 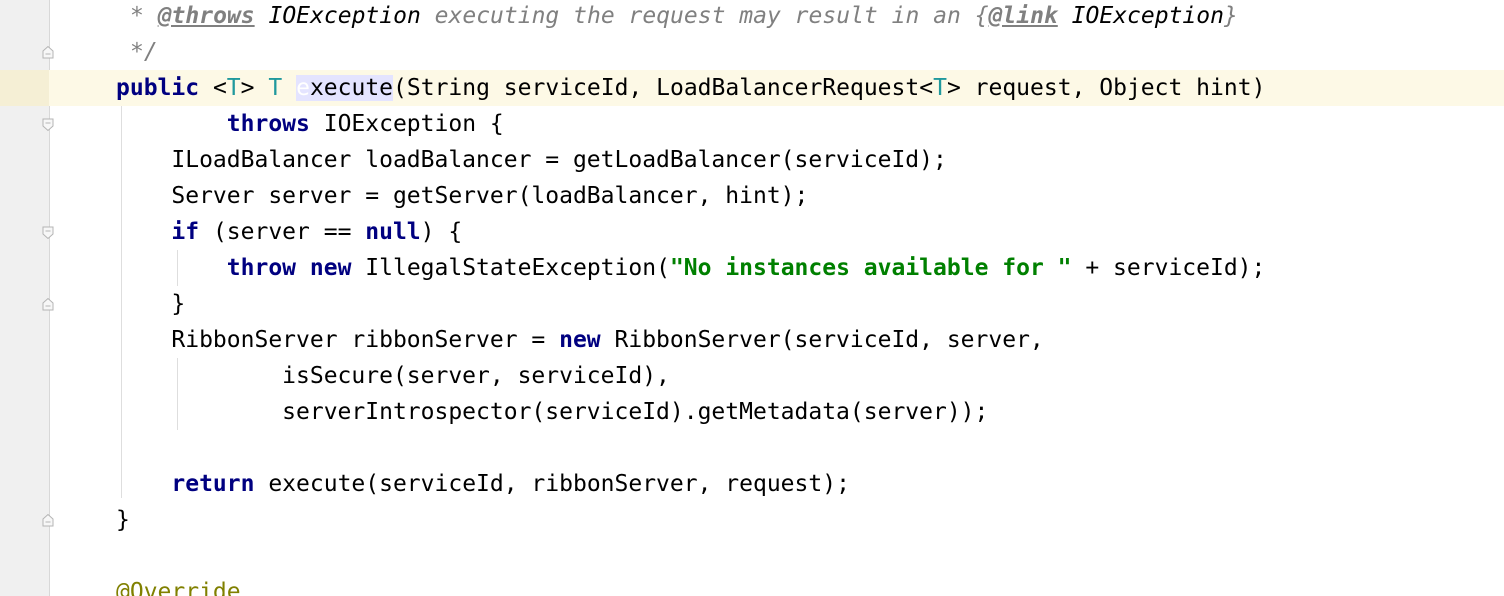 I want to click on code-line-2: */, so click(x=752, y=52).